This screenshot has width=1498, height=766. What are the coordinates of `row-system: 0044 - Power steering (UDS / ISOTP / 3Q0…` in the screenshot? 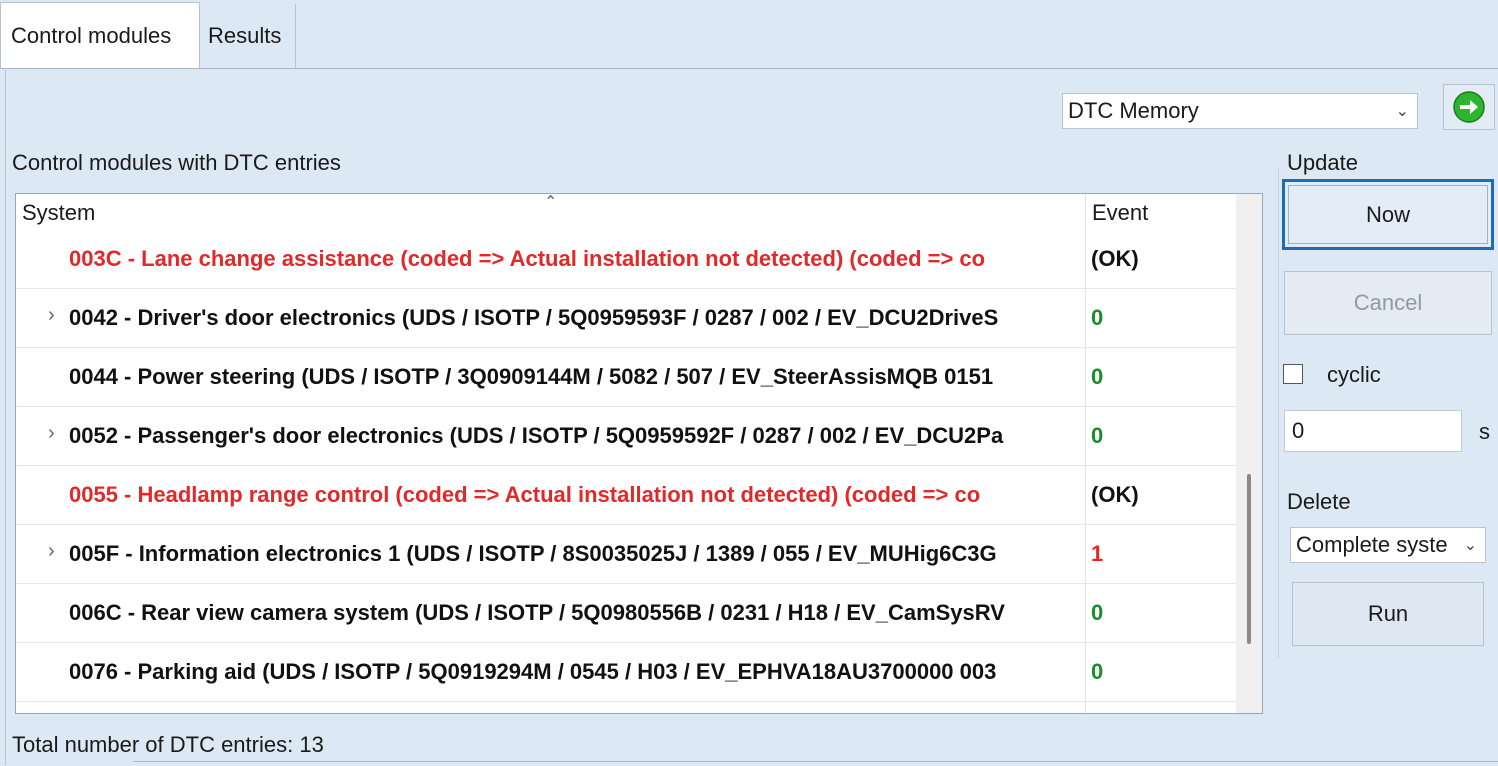 It's located at (531, 376).